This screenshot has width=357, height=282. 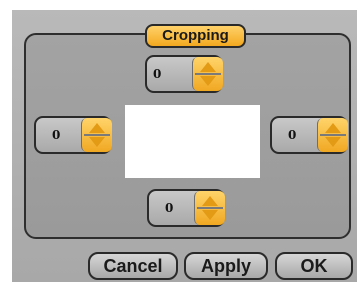 I want to click on crop-left-spinner: 0, so click(x=74, y=136).